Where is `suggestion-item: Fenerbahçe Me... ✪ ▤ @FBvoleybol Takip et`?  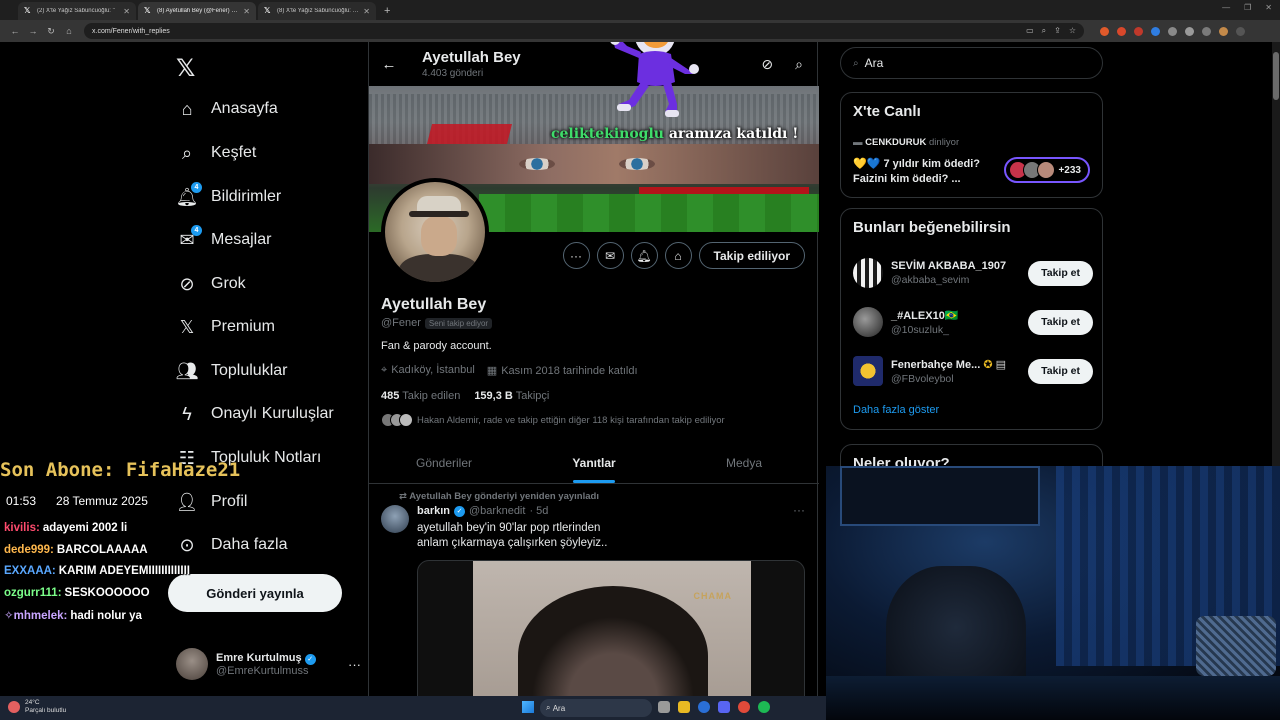 suggestion-item: Fenerbahçe Me... ✪ ▤ @FBvoleybol Takip et is located at coordinates (973, 371).